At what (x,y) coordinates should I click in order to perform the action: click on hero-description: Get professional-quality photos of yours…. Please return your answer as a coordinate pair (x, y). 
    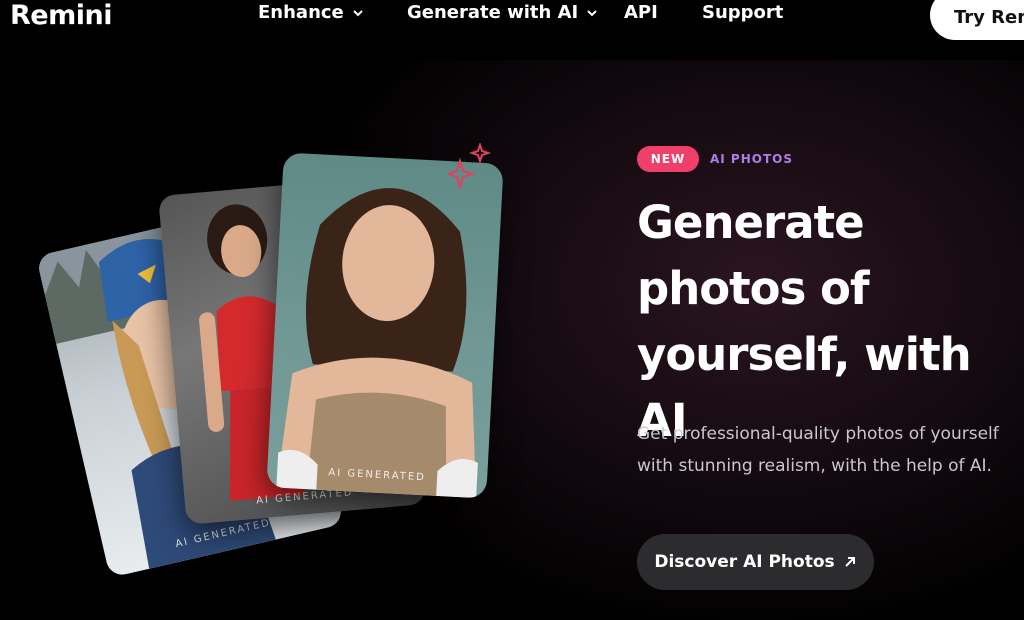
    Looking at the image, I should click on (818, 450).